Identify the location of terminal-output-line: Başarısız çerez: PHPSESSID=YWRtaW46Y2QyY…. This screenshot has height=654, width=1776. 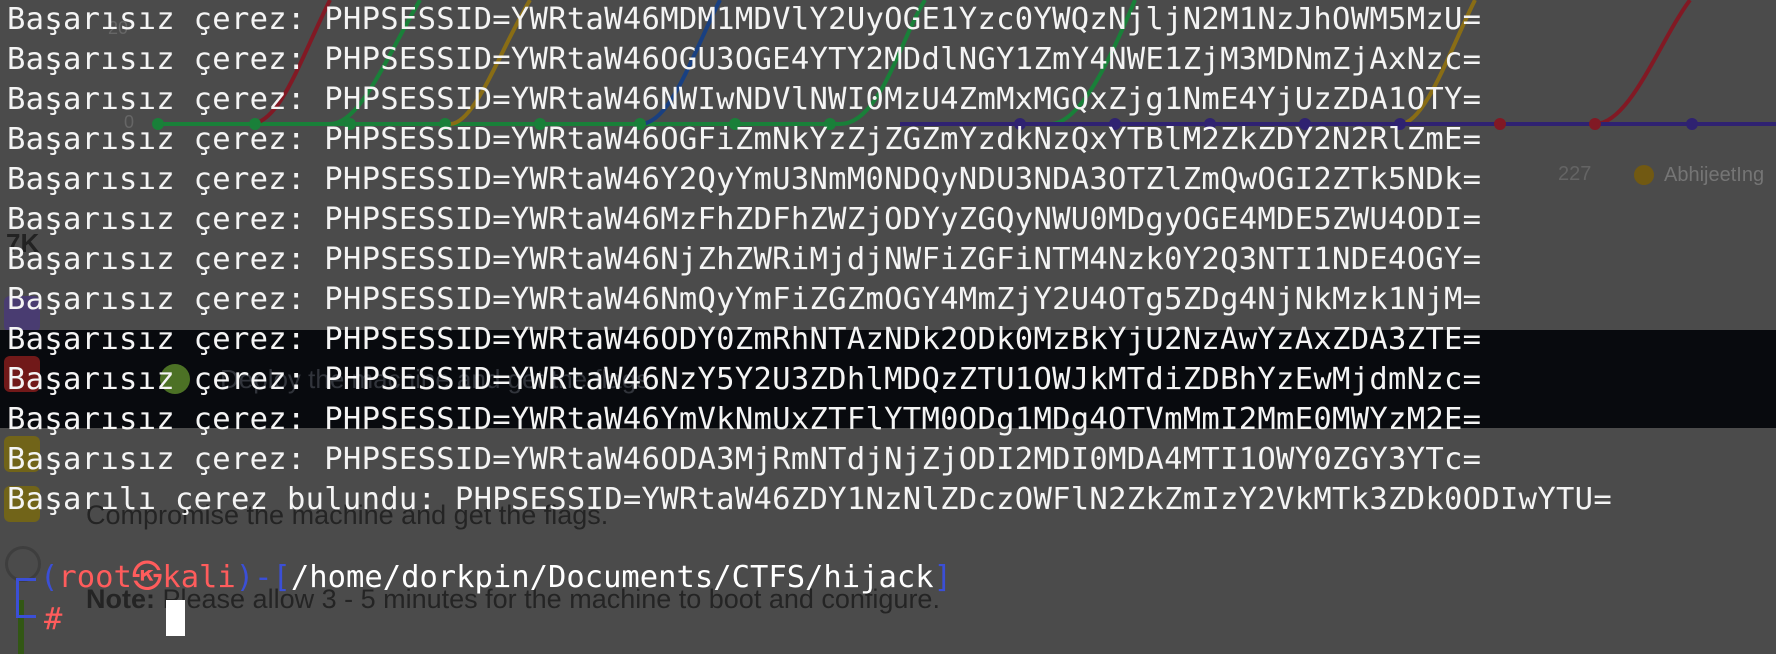
(744, 179).